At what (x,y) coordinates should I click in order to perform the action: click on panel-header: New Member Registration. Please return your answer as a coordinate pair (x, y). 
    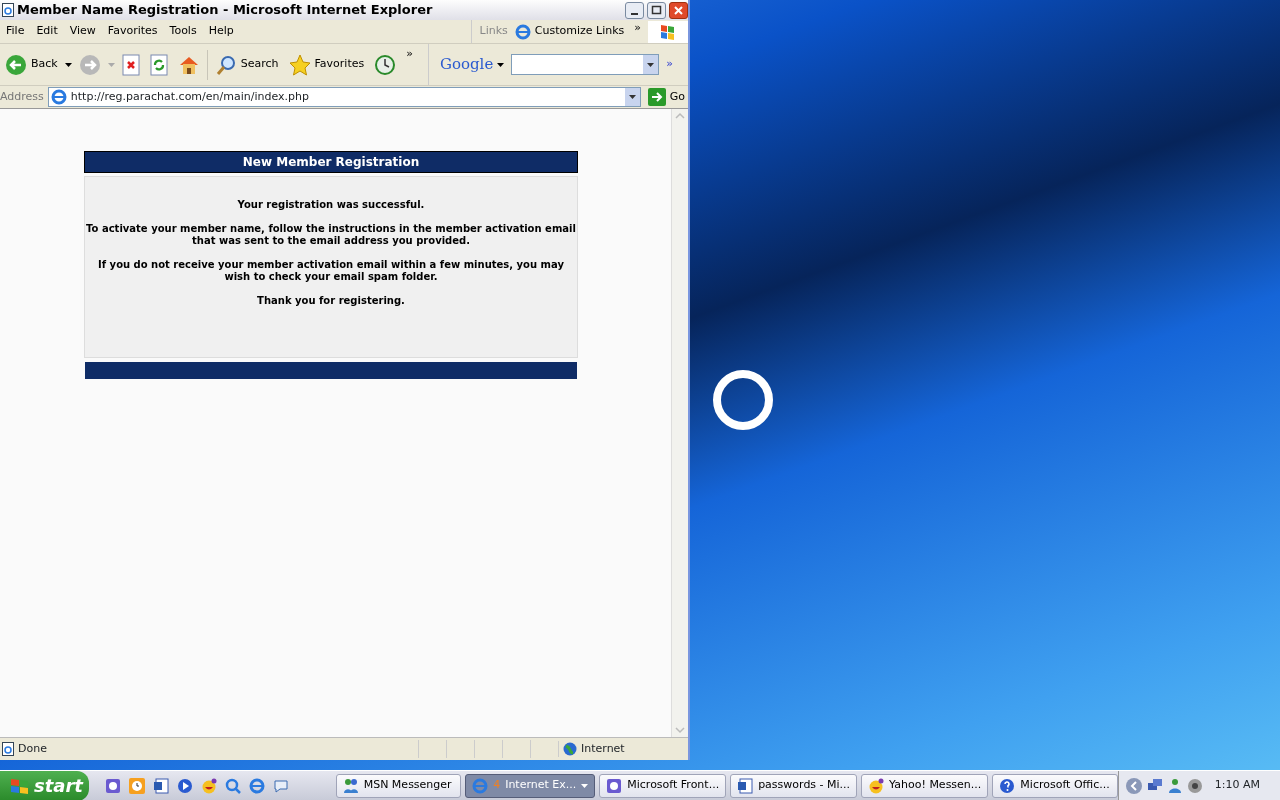
    Looking at the image, I should click on (331, 162).